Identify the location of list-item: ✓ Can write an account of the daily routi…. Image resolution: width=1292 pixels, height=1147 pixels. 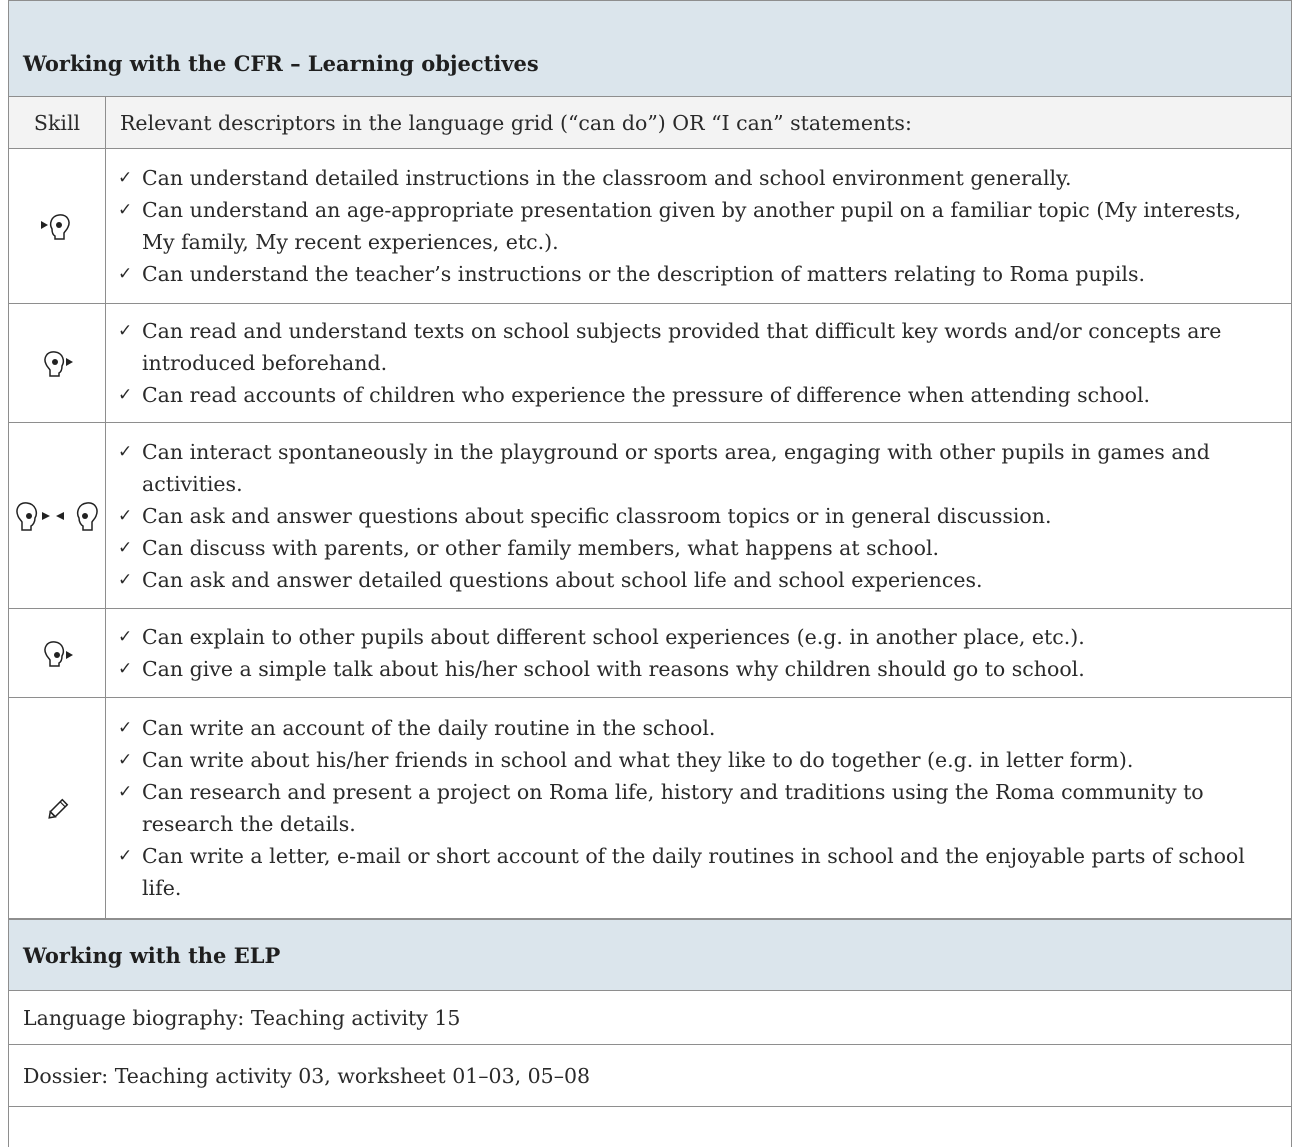
(698, 728).